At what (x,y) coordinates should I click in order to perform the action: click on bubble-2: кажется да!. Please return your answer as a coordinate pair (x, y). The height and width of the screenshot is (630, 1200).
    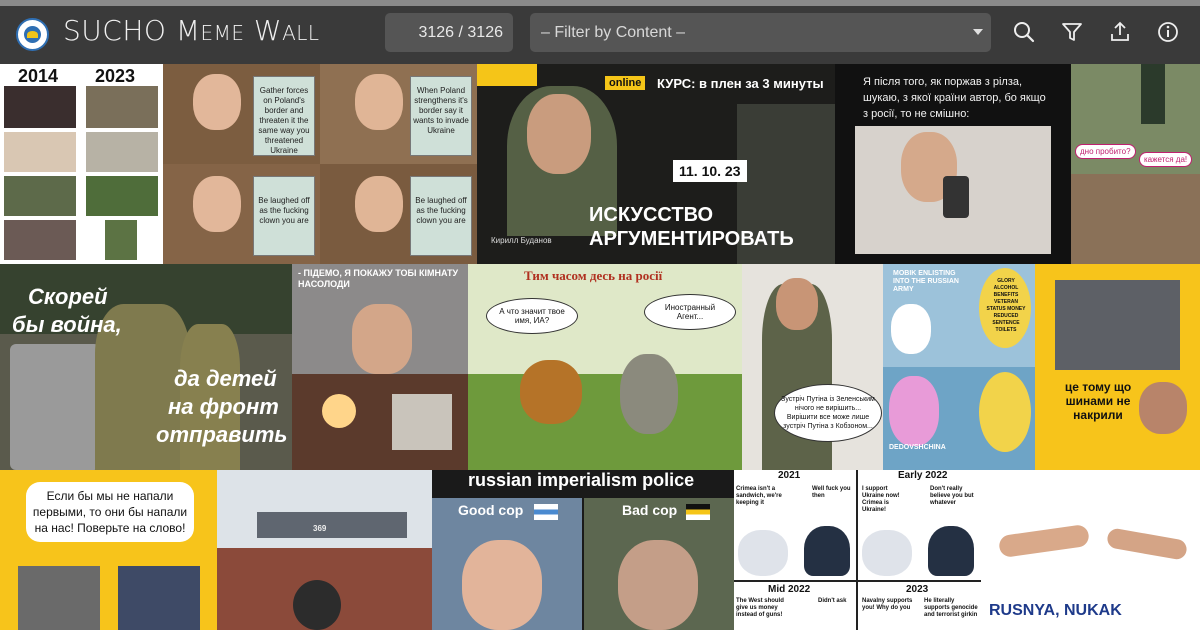
    Looking at the image, I should click on (1166, 159).